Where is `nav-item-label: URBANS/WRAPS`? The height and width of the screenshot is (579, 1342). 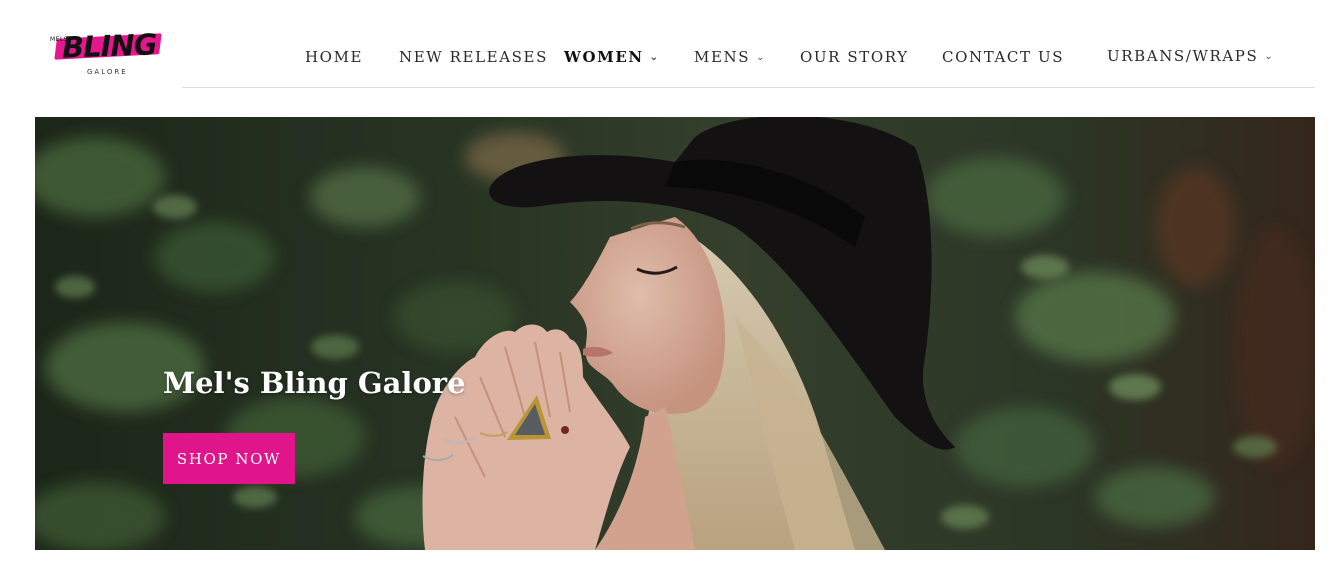
nav-item-label: URBANS/WRAPS is located at coordinates (1183, 56).